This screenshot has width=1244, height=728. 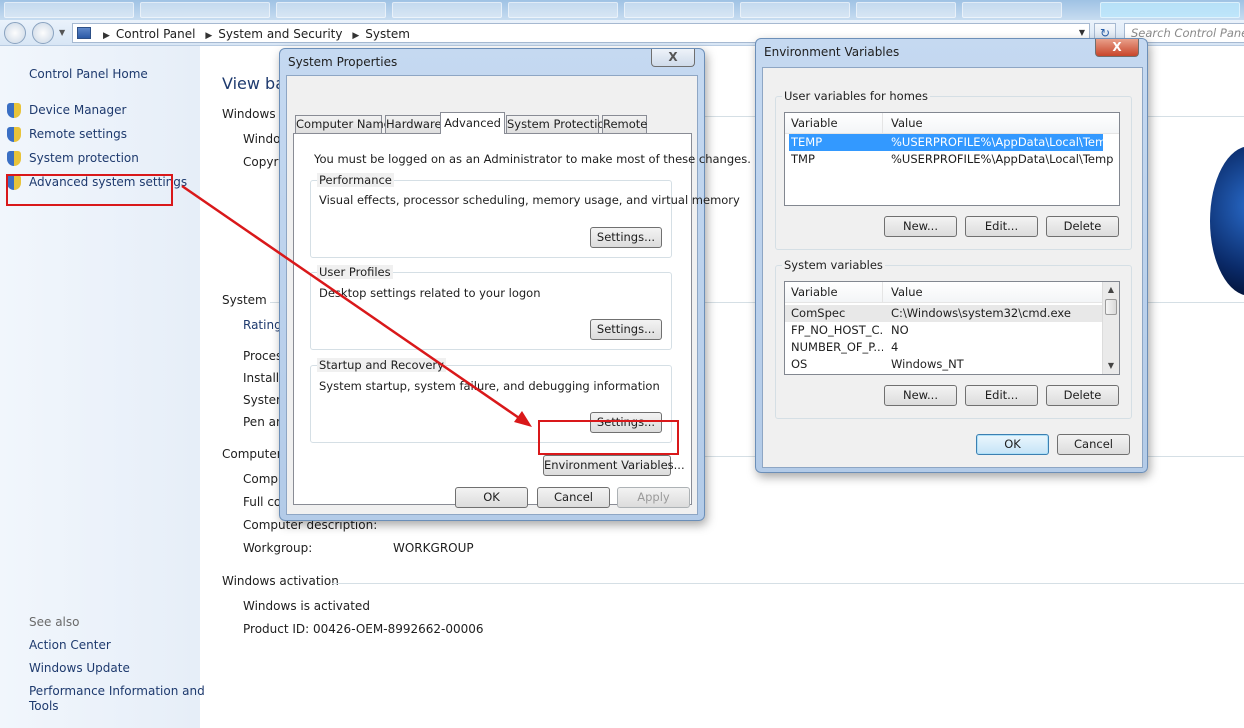 What do you see at coordinates (262, 162) in the screenshot?
I see `copyright-row: Copyri` at bounding box center [262, 162].